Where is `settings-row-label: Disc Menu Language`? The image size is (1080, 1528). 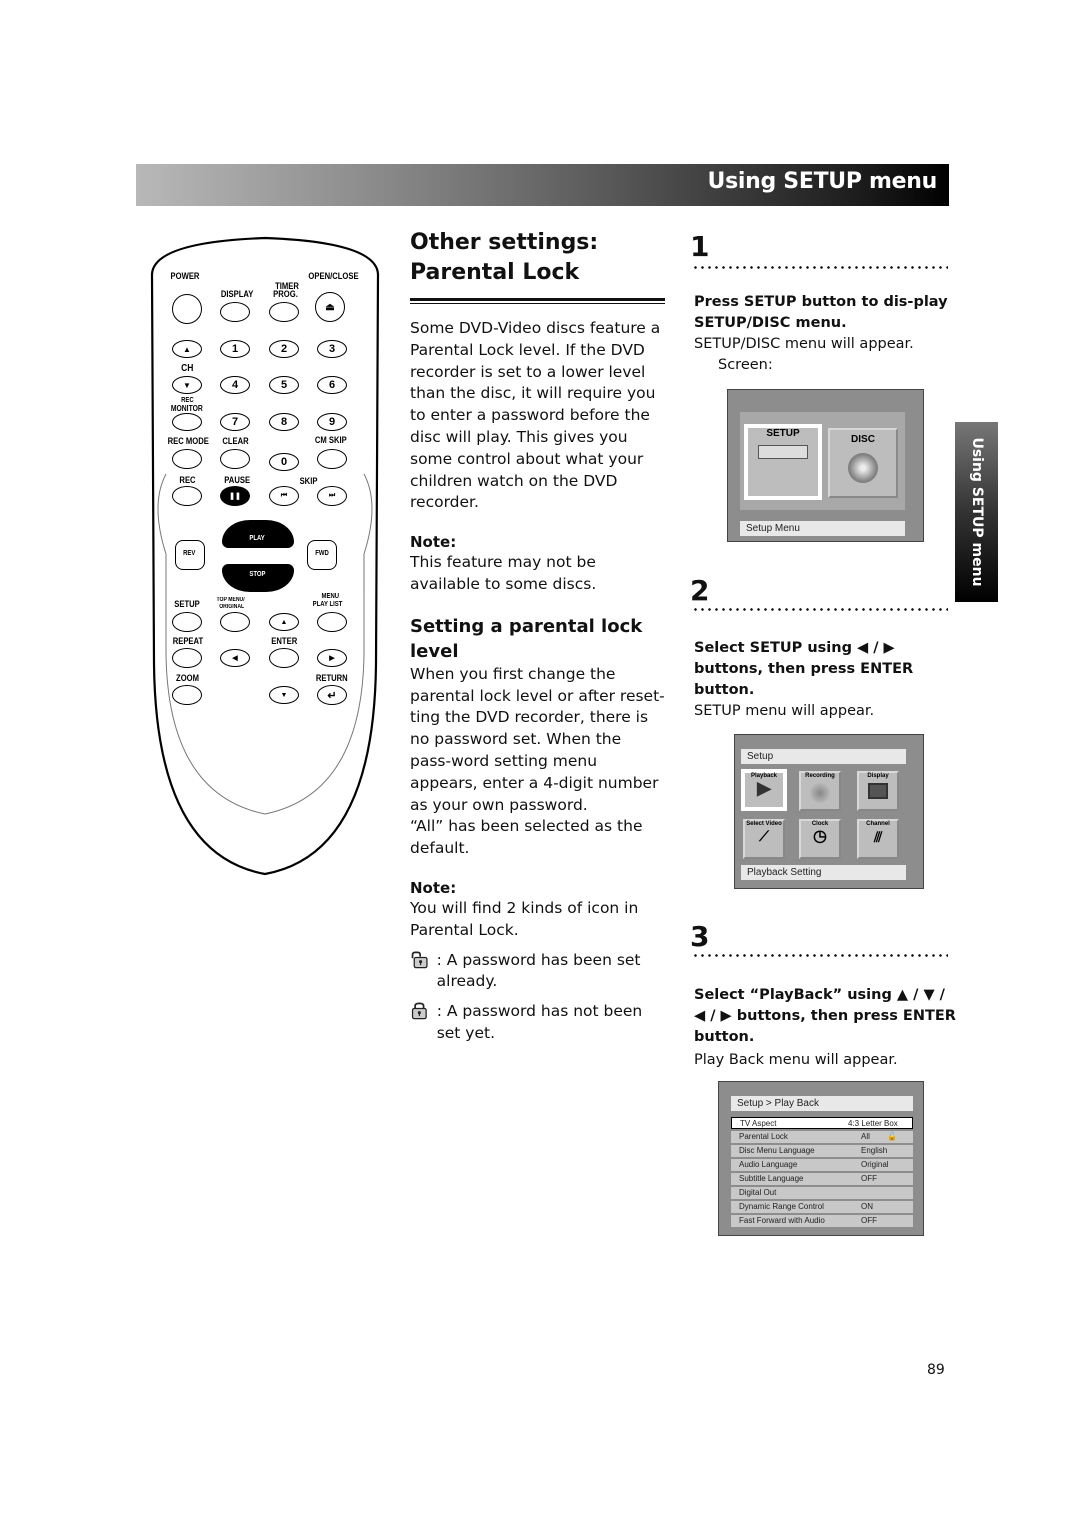
settings-row-label: Disc Menu Language is located at coordinates (777, 1150).